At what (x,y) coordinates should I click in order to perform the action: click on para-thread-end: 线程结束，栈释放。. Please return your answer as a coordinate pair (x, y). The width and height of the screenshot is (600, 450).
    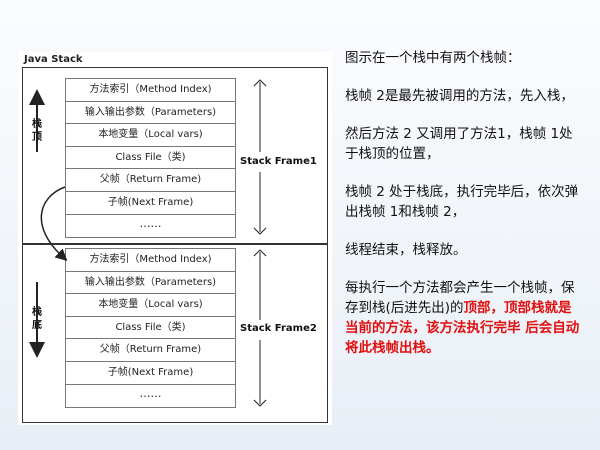
    Looking at the image, I should click on (406, 250).